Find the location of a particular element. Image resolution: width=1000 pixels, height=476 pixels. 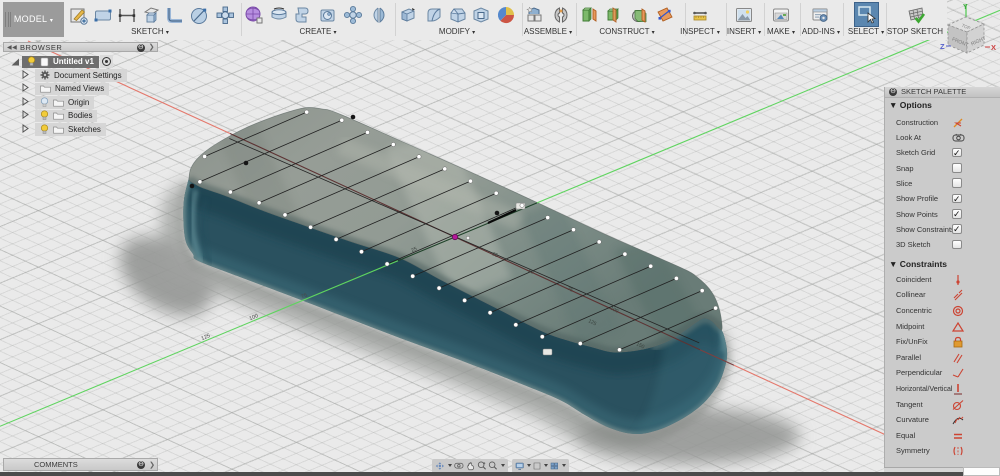

svg-text: Y is located at coordinates (965, 7).